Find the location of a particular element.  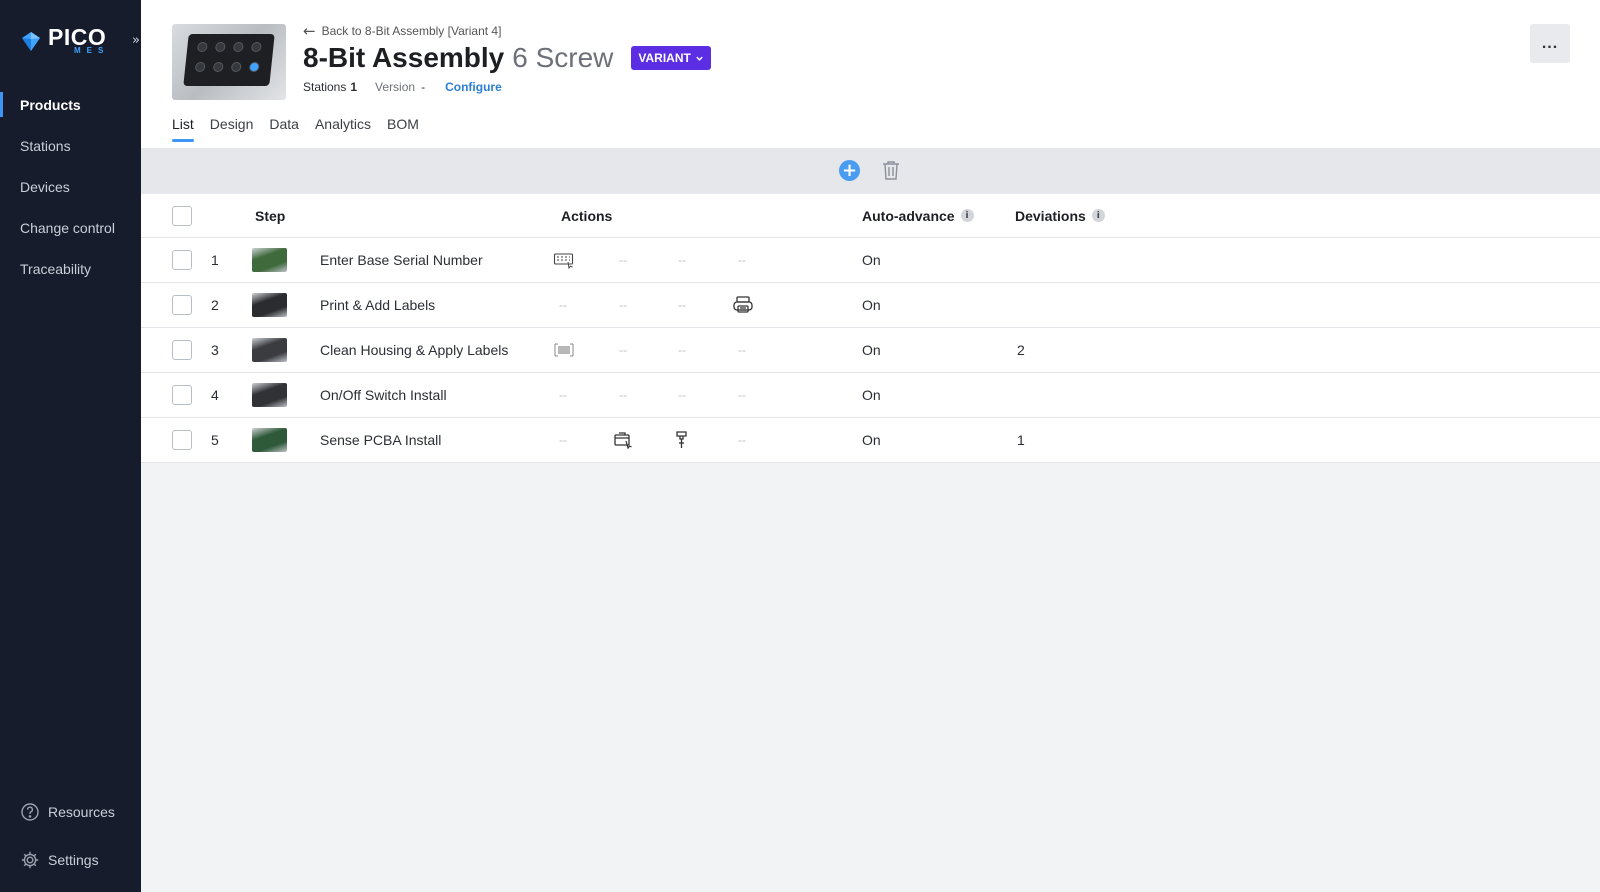

add-step-button: + is located at coordinates (849, 170).